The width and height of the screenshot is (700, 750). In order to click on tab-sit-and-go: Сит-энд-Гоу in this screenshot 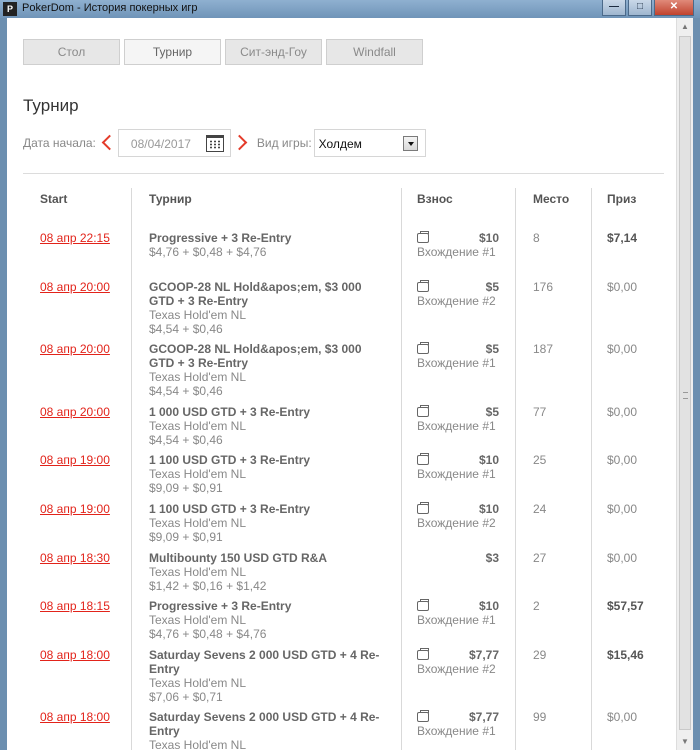, I will do `click(273, 52)`.